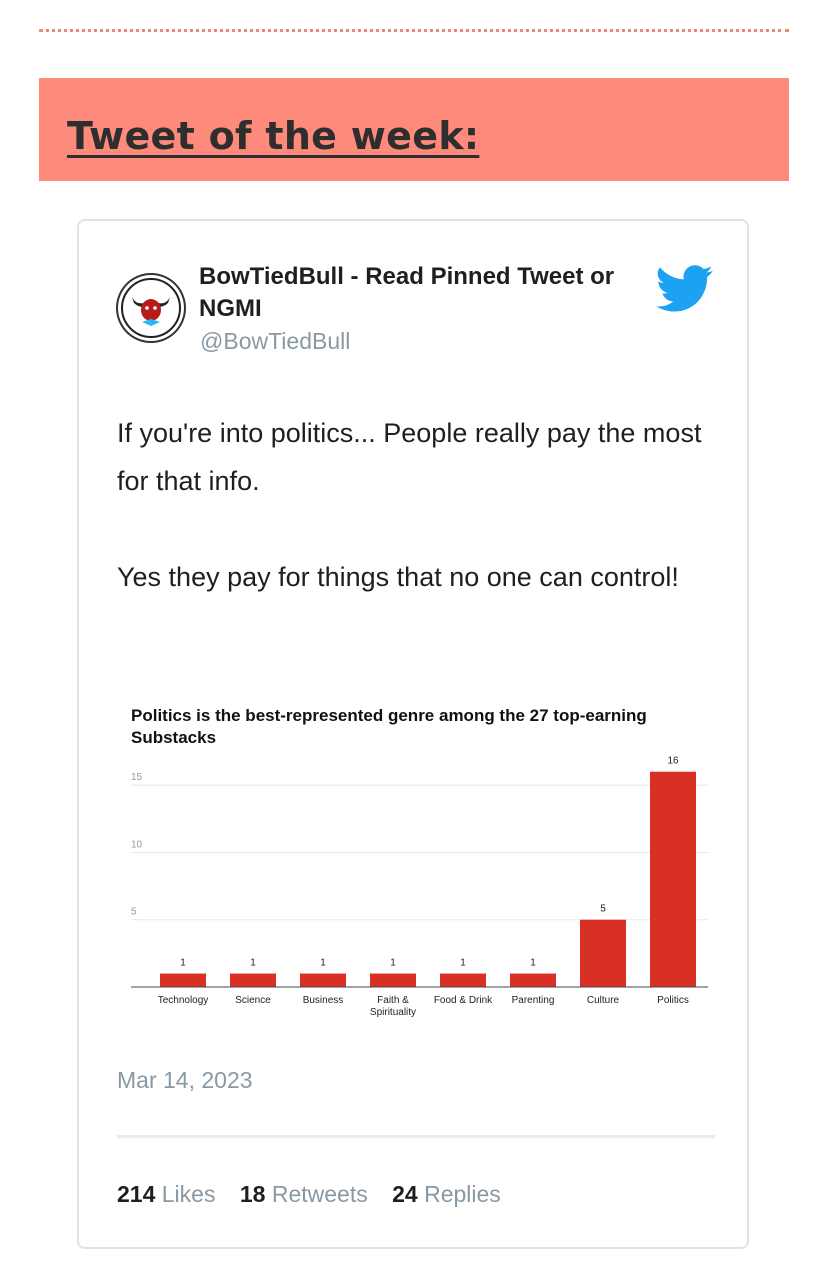 This screenshot has height=1261, width=828. I want to click on data-label: 16, so click(673, 761).